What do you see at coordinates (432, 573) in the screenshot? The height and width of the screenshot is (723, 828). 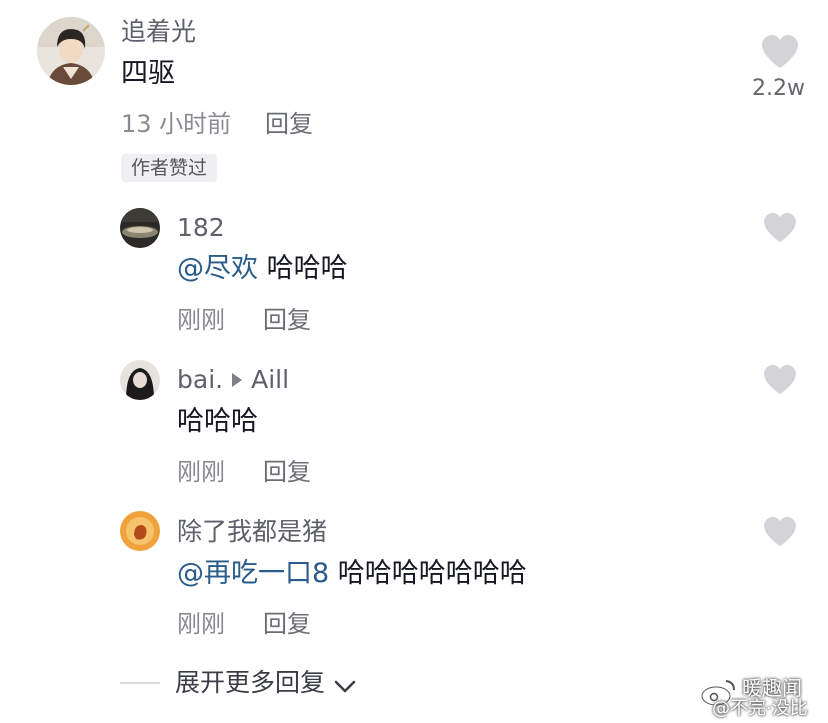 I see `reply-text-content: 哈哈哈哈哈哈哈` at bounding box center [432, 573].